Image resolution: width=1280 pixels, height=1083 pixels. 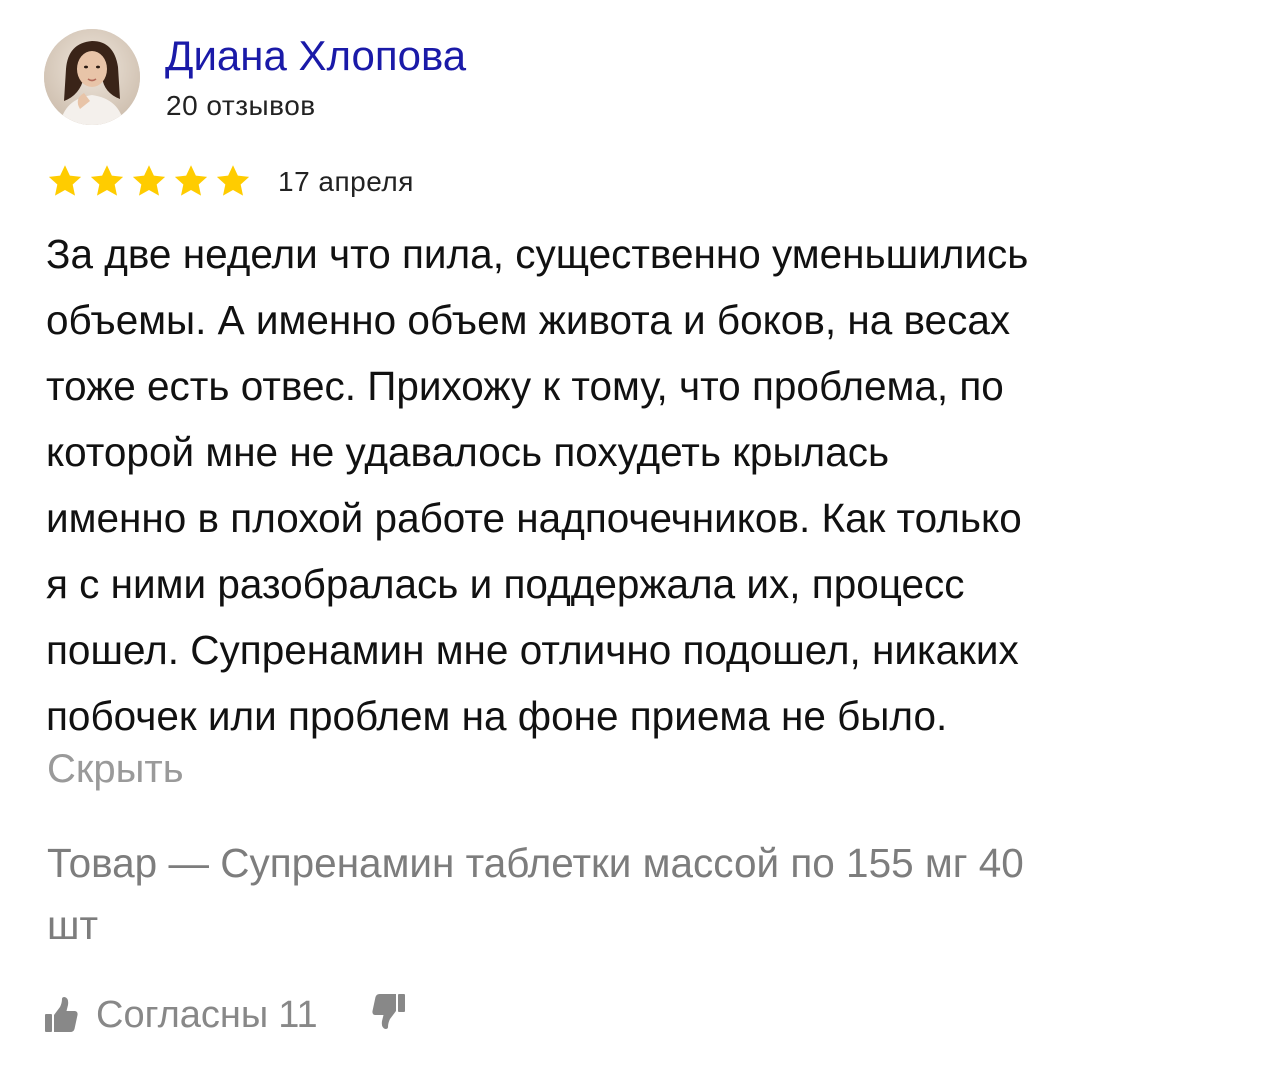 I want to click on agree-count: 11, so click(x=298, y=1015).